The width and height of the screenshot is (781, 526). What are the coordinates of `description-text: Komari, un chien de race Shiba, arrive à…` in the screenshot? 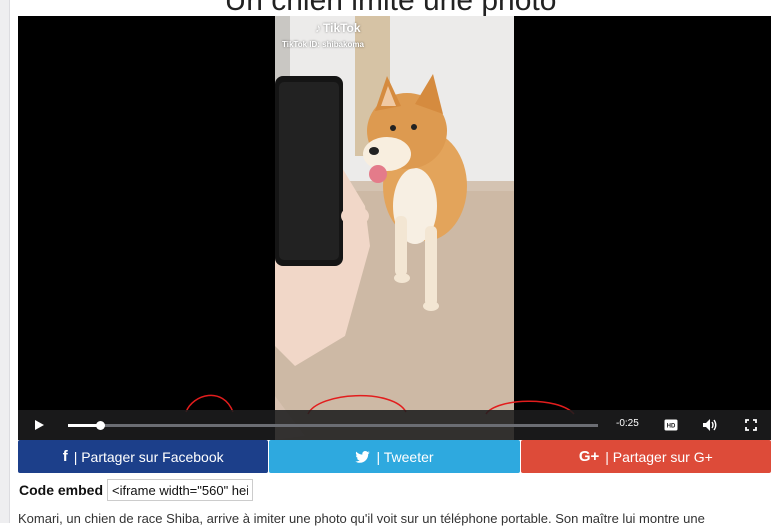 It's located at (361, 518).